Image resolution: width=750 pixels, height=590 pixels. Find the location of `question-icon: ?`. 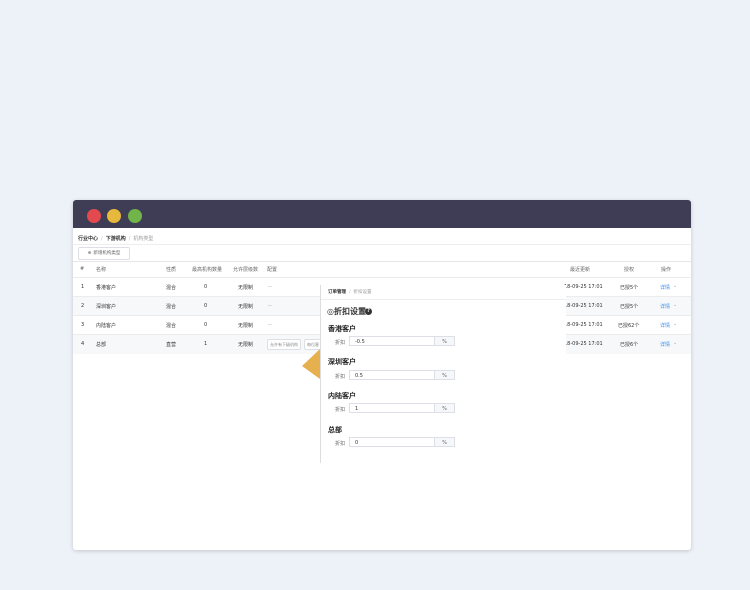

question-icon: ? is located at coordinates (368, 311).